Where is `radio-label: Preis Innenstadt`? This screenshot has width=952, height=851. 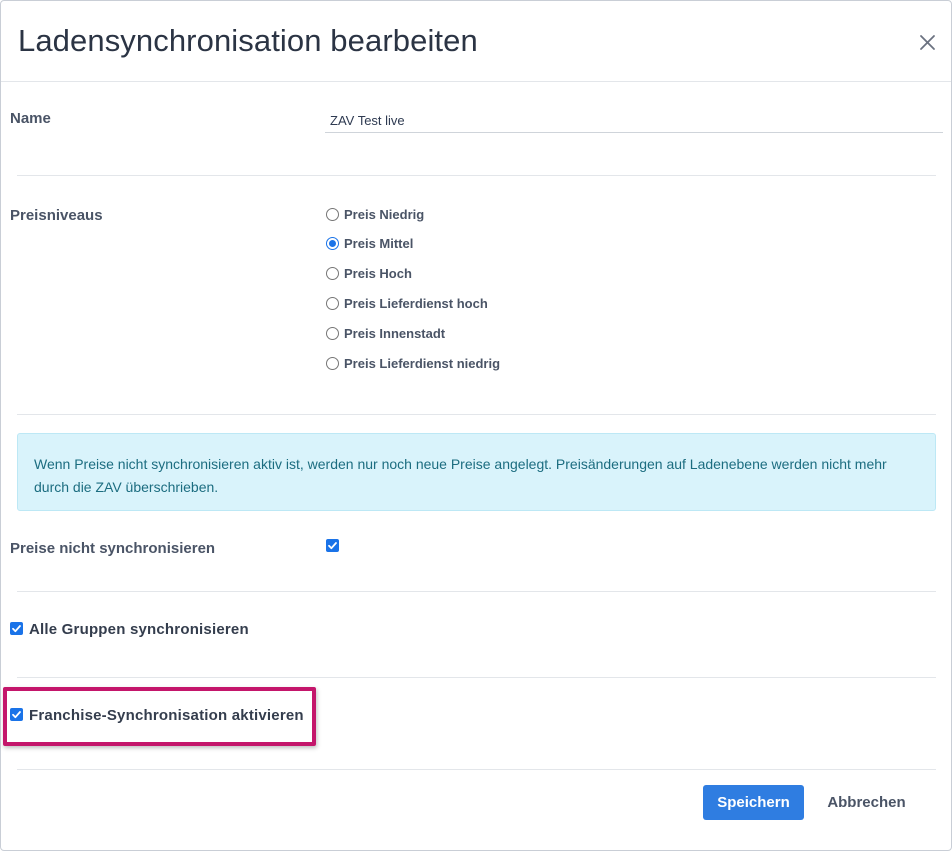 radio-label: Preis Innenstadt is located at coordinates (395, 333).